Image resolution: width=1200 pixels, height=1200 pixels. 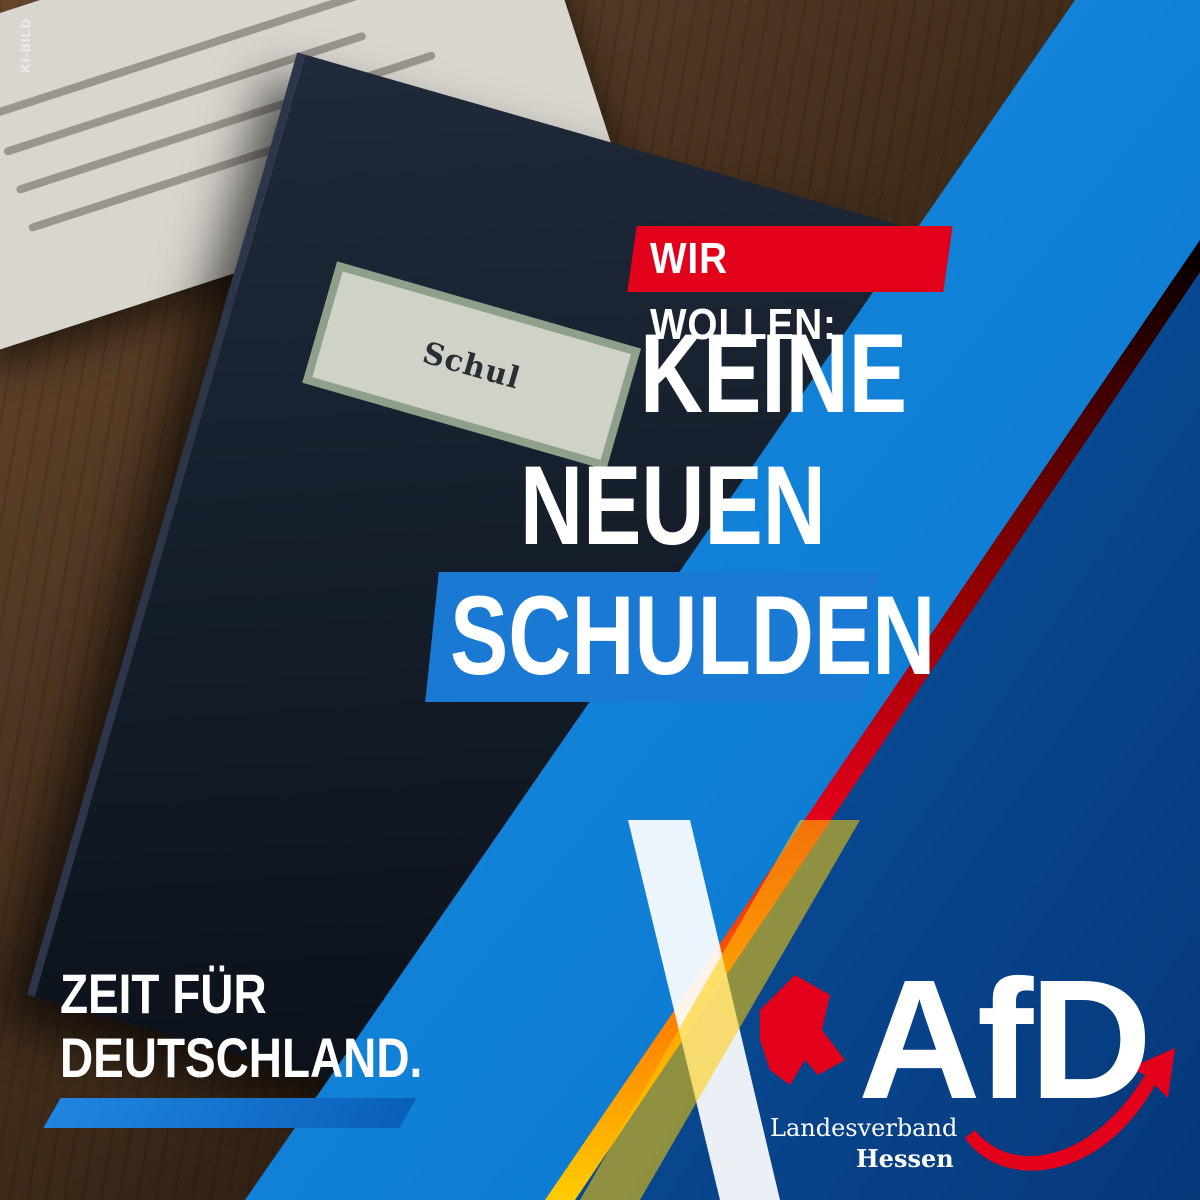 I want to click on headline-line1: KEINE, so click(x=773, y=373).